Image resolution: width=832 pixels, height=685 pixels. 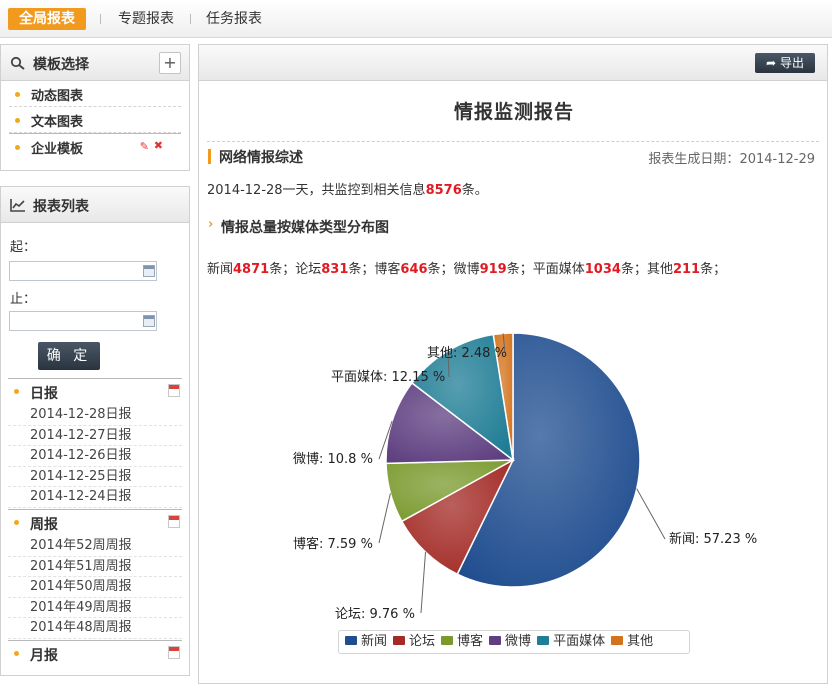 I want to click on legend-label: 论坛, so click(x=422, y=641).